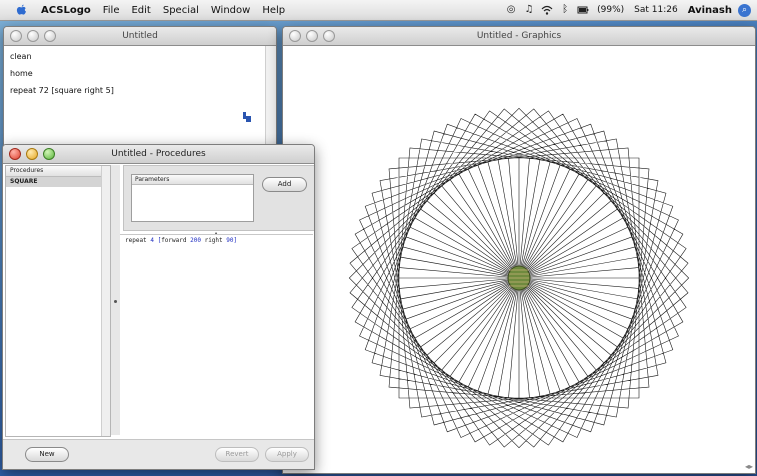 Image resolution: width=757 pixels, height=476 pixels. I want to click on battery-percent: (99%), so click(611, 10).